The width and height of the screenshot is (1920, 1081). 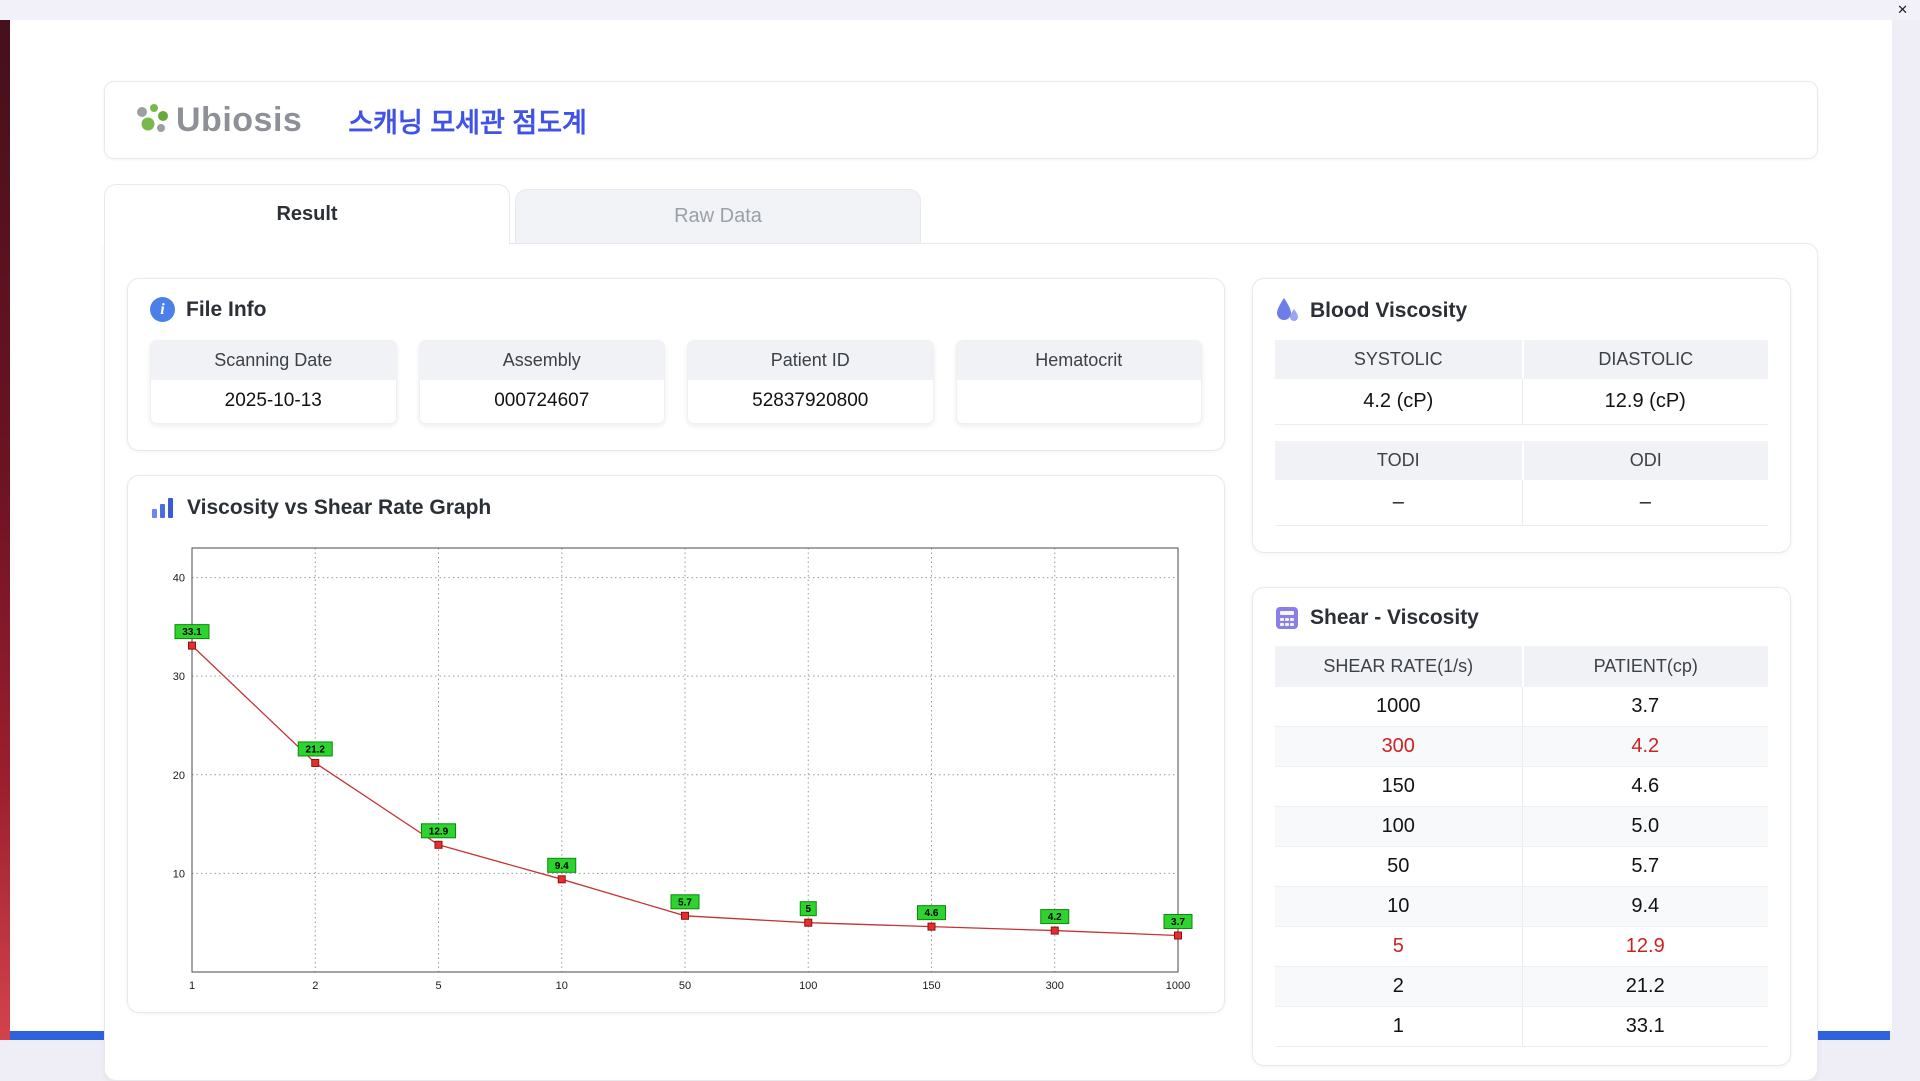 I want to click on sv-shear-rate: 2, so click(x=1398, y=986).